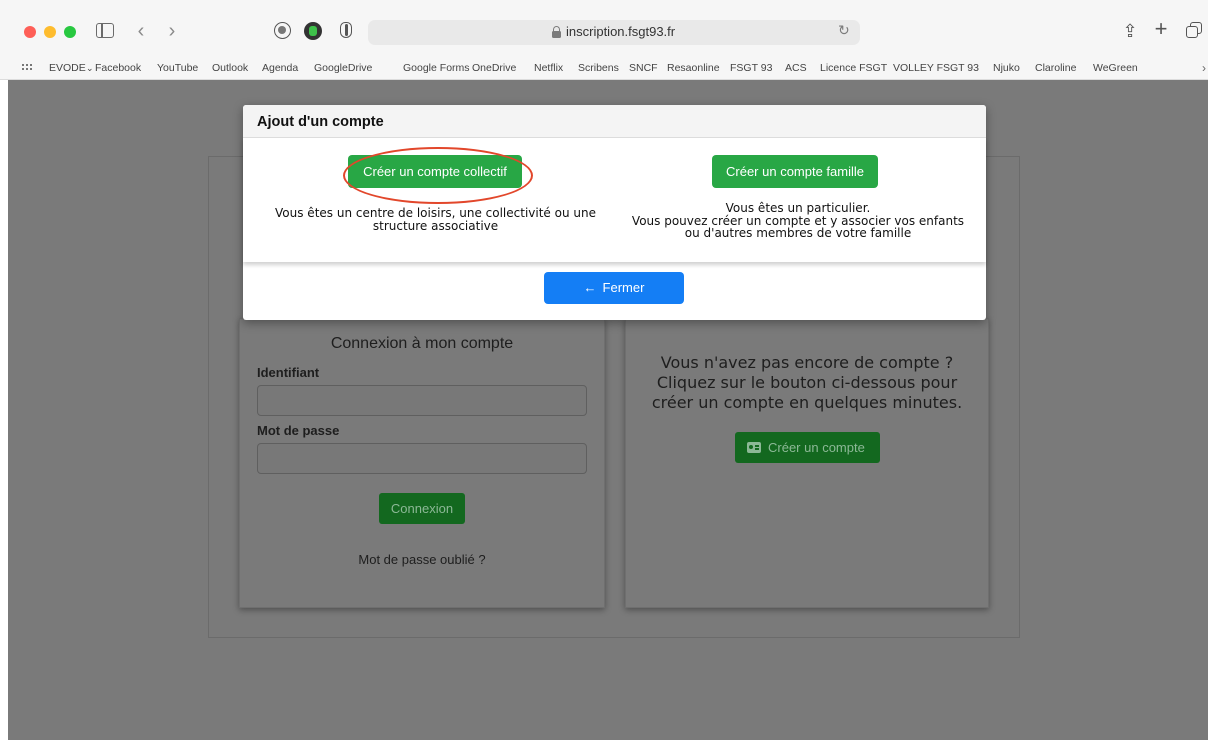 The width and height of the screenshot is (1208, 740). I want to click on bookmark-onedrive: OneDrive, so click(494, 68).